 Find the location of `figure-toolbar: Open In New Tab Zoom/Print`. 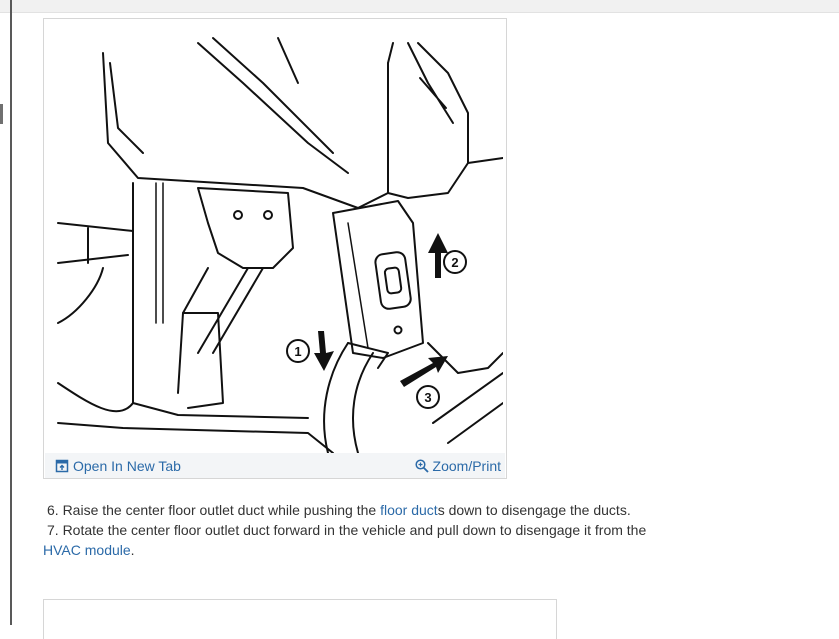

figure-toolbar: Open In New Tab Zoom/Print is located at coordinates (275, 465).